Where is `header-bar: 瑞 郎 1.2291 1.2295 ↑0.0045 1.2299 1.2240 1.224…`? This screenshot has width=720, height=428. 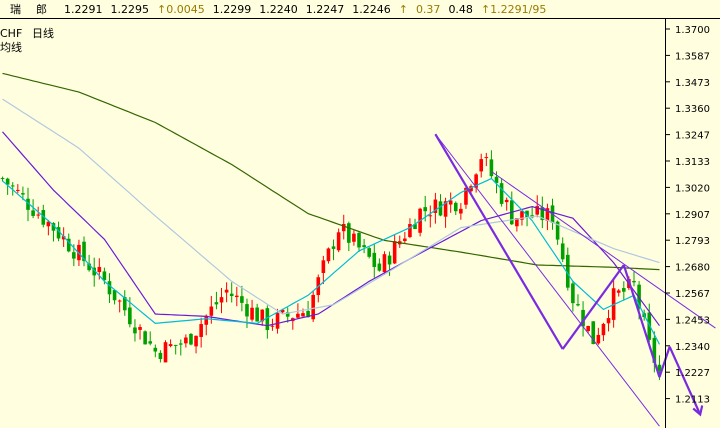
header-bar: 瑞 郎 1.2291 1.2295 ↑0.0045 1.2299 1.2240 1.224… is located at coordinates (360, 9).